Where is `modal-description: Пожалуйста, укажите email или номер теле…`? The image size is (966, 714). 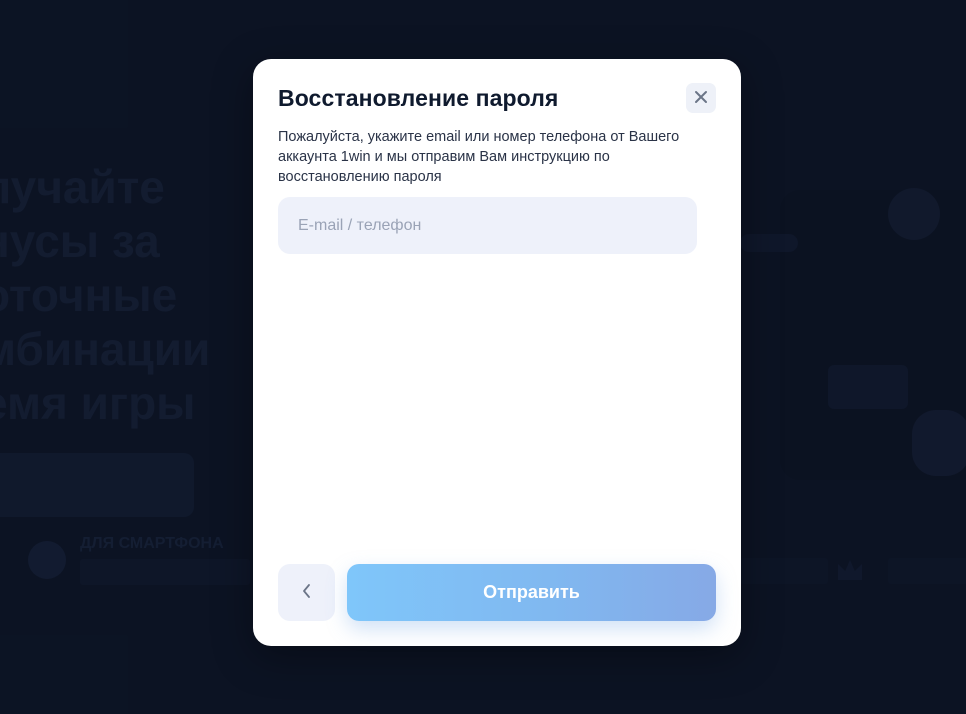
modal-description: Пожалуйста, укажите email или номер теле… is located at coordinates (479, 157).